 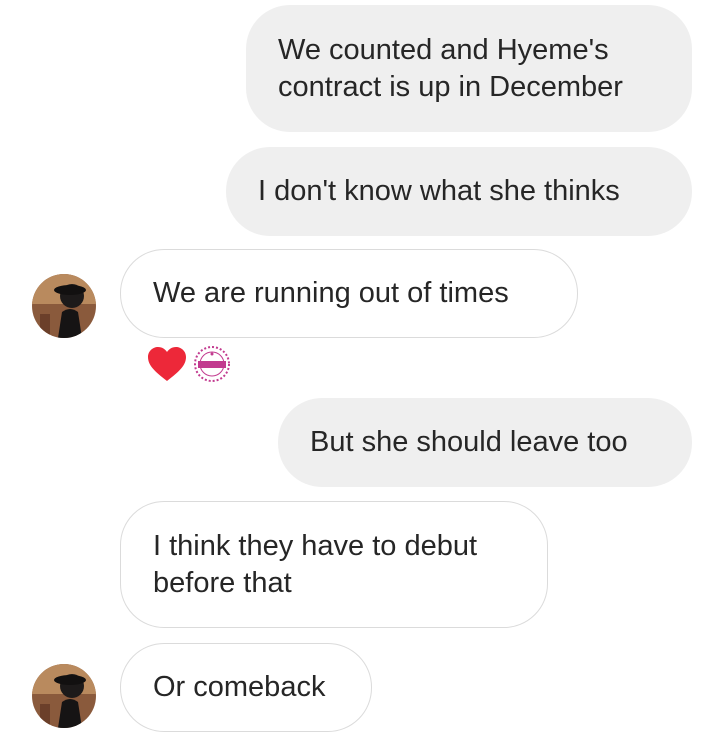 I want to click on message-bubble-outgoing: I don't know what she thinks, so click(x=459, y=191).